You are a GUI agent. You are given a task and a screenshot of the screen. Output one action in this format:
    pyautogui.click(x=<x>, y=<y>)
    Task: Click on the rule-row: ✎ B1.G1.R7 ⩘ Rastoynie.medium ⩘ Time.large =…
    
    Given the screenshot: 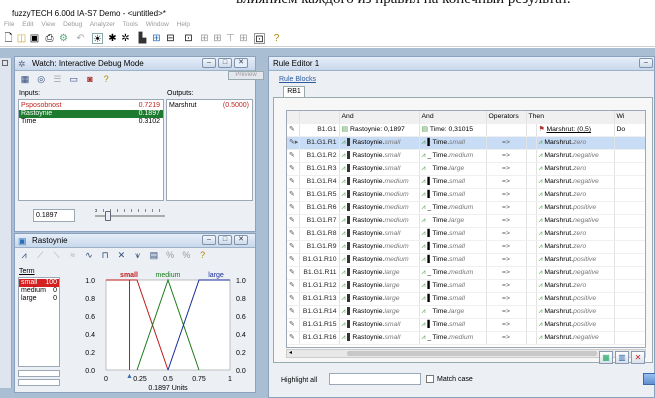 What is the action you would take?
    pyautogui.click(x=466, y=221)
    